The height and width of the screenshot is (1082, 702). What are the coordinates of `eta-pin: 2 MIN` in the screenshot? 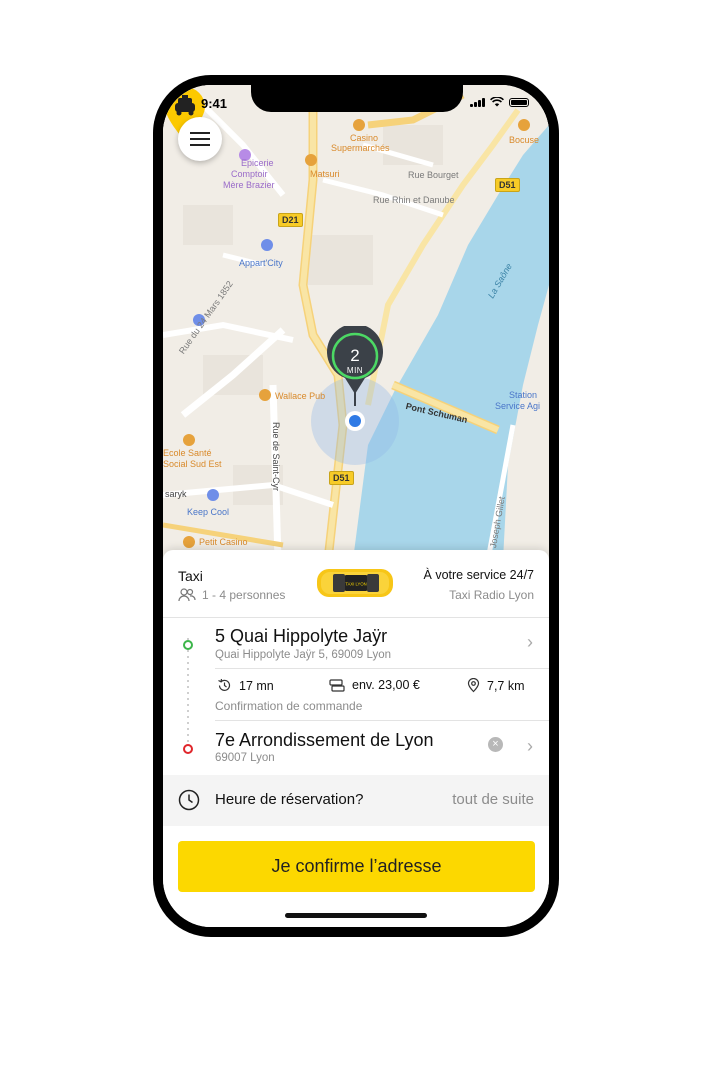 It's located at (355, 366).